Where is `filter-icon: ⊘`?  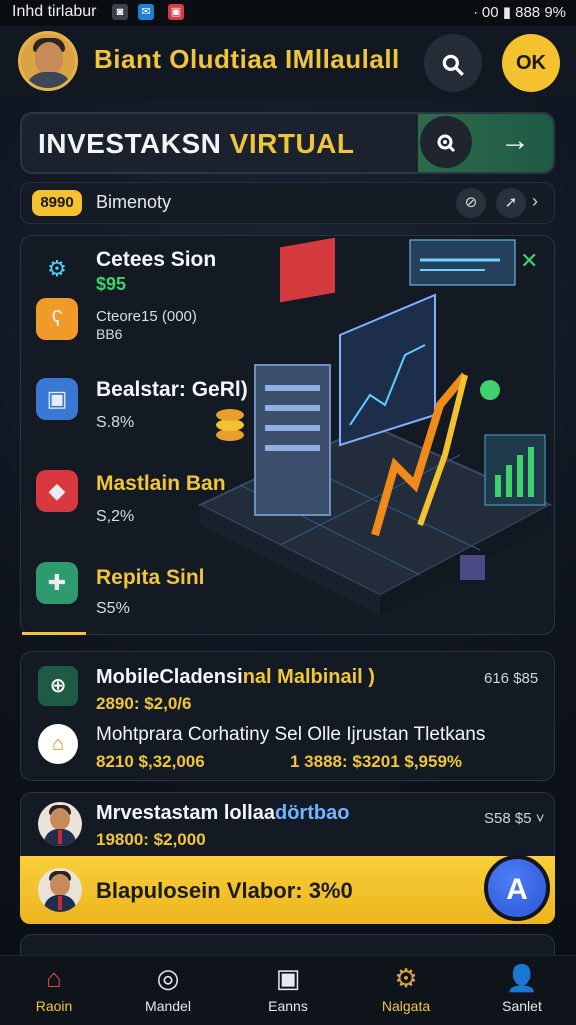
filter-icon: ⊘ is located at coordinates (471, 203).